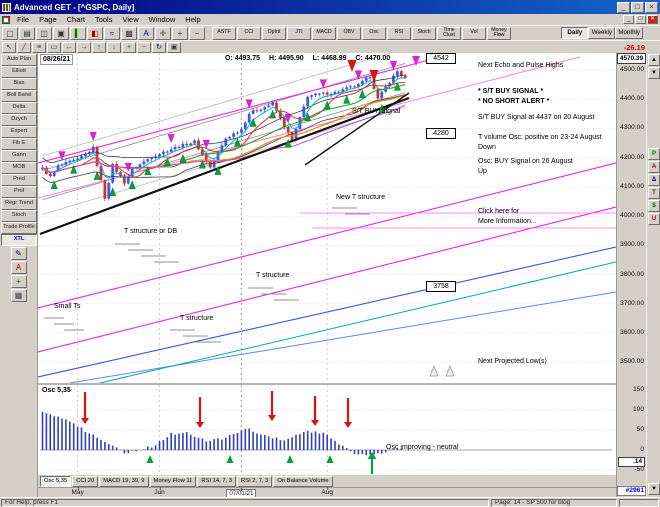 This screenshot has width=660, height=507. What do you see at coordinates (632, 157) in the screenshot?
I see `price-axis-label: 4200.00` at bounding box center [632, 157].